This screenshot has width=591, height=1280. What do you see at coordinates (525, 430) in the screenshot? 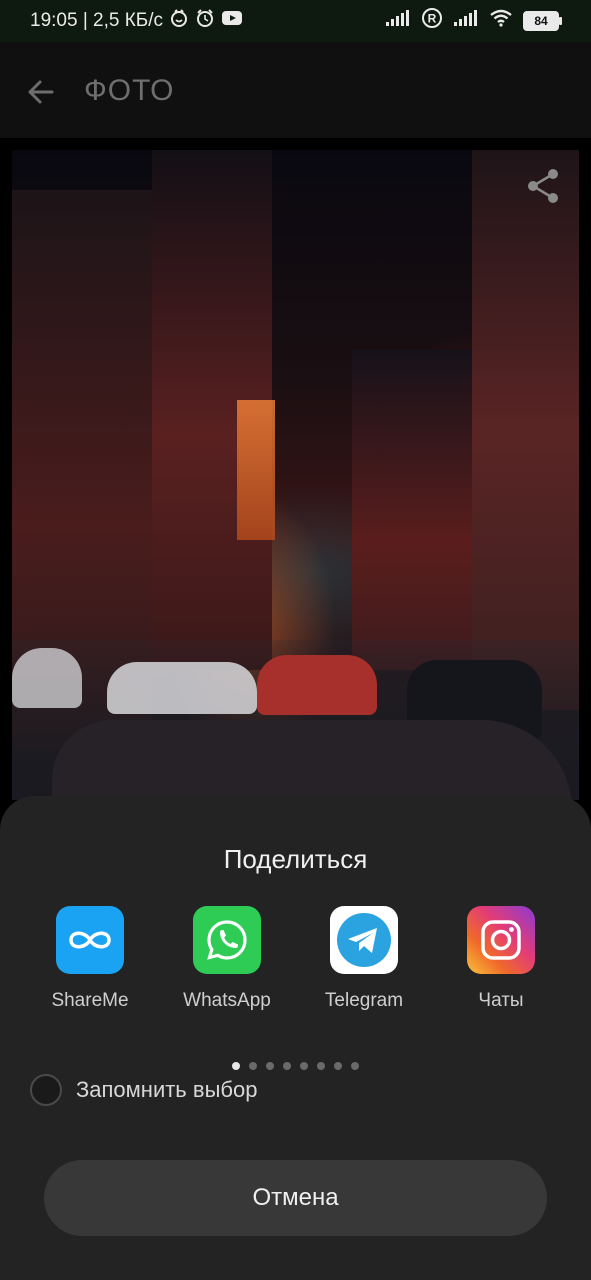
I see `building-right` at bounding box center [525, 430].